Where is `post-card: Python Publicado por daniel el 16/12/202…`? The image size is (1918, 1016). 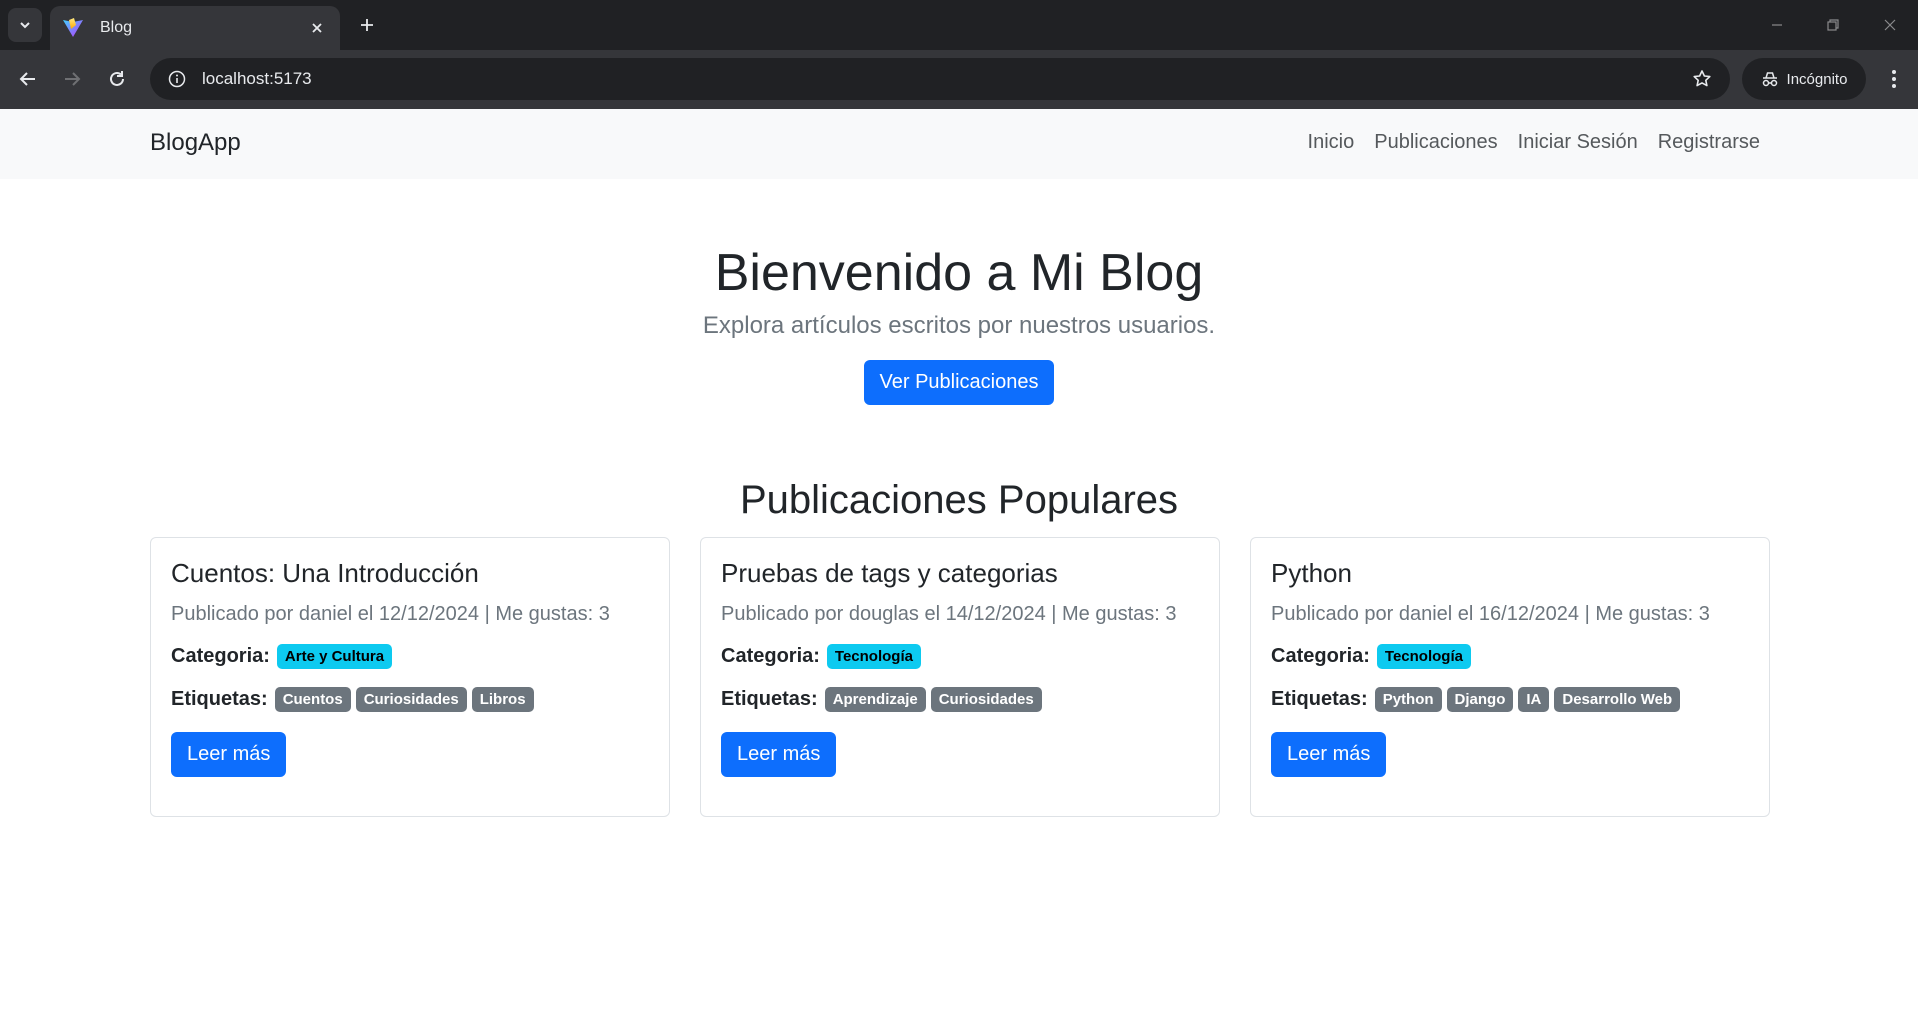 post-card: Python Publicado por daniel el 16/12/202… is located at coordinates (1510, 677).